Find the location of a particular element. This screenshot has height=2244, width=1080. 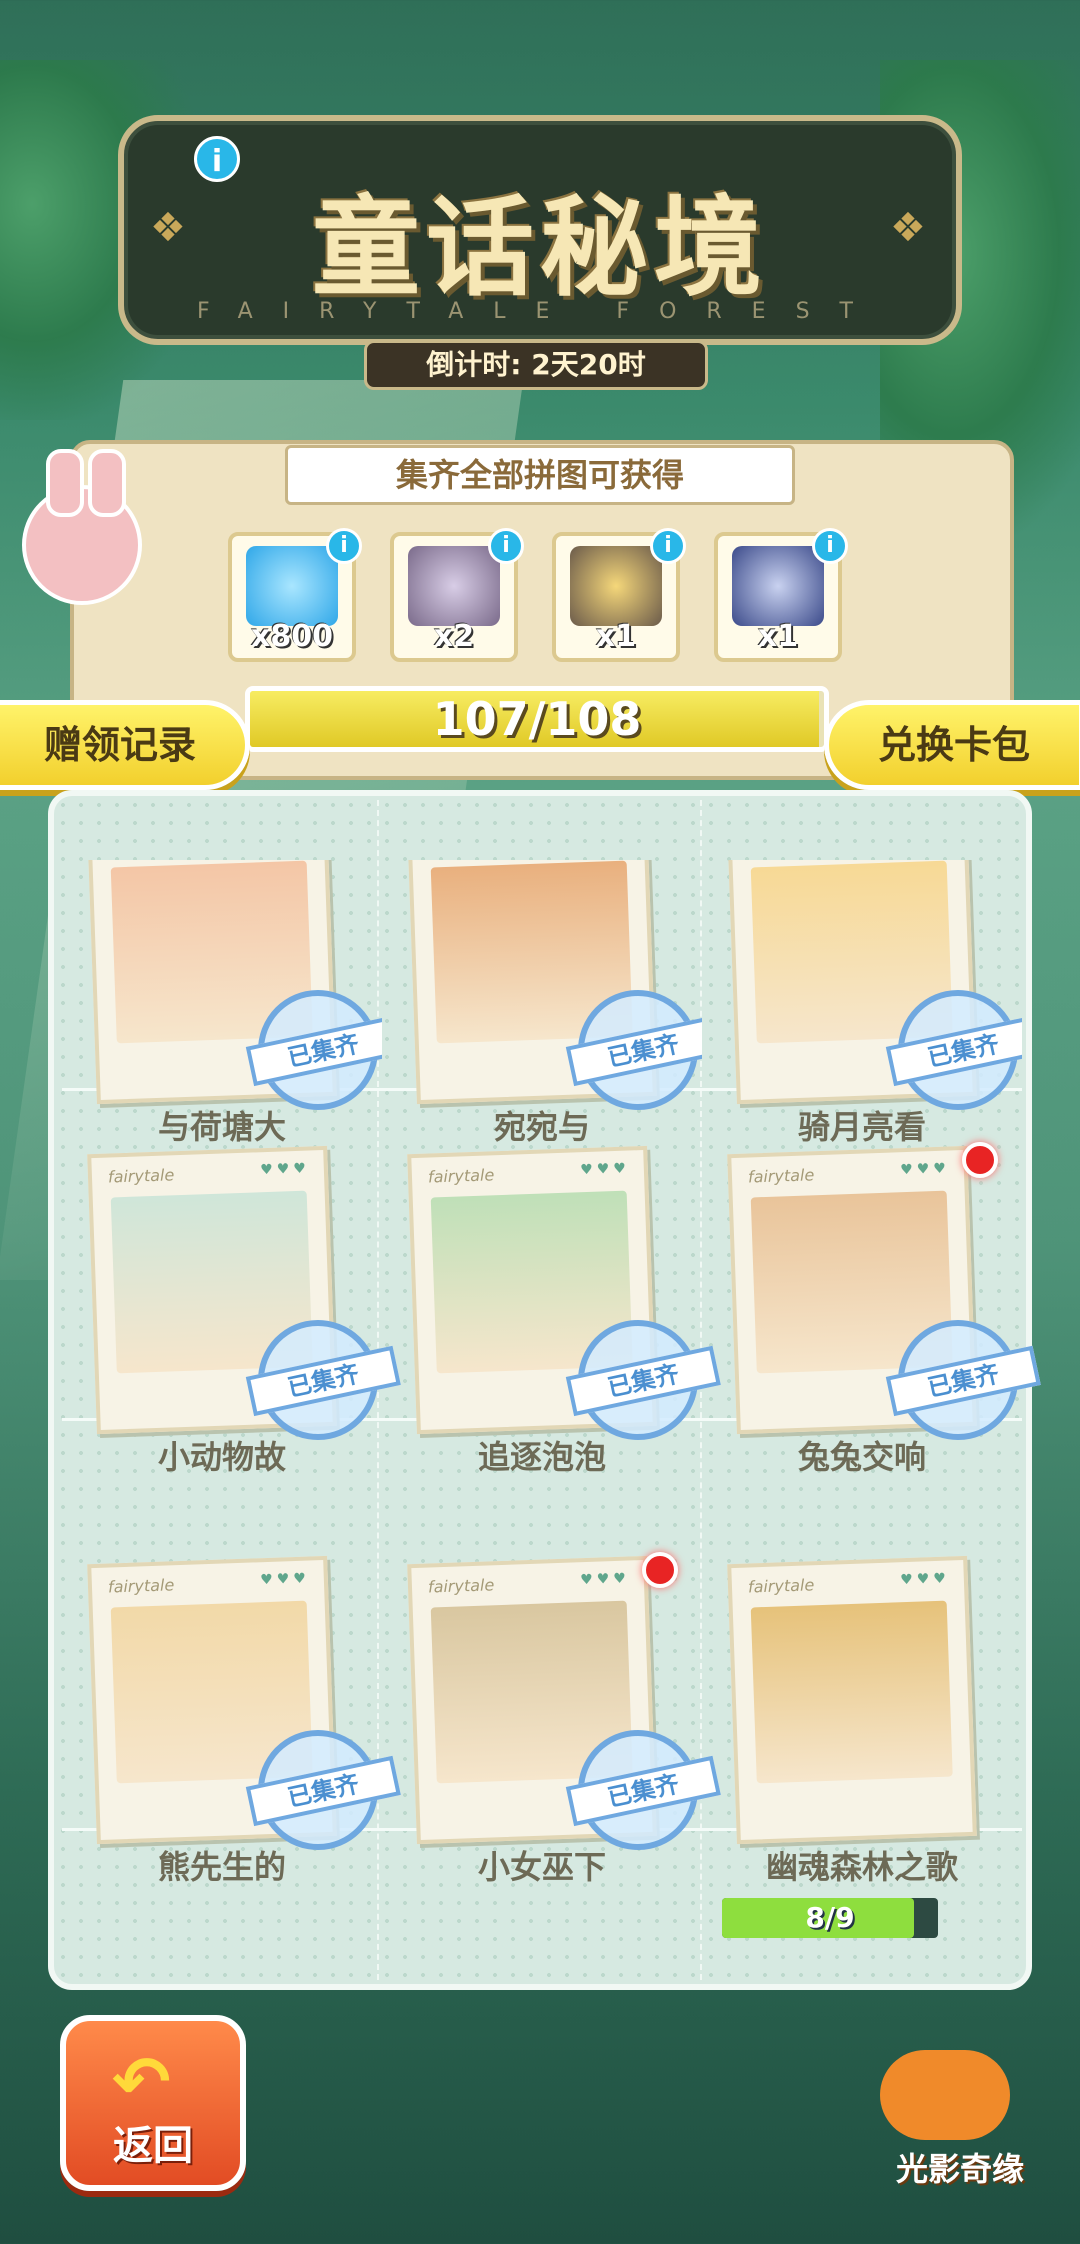

card-progress-bar: 8/9 is located at coordinates (830, 1918).